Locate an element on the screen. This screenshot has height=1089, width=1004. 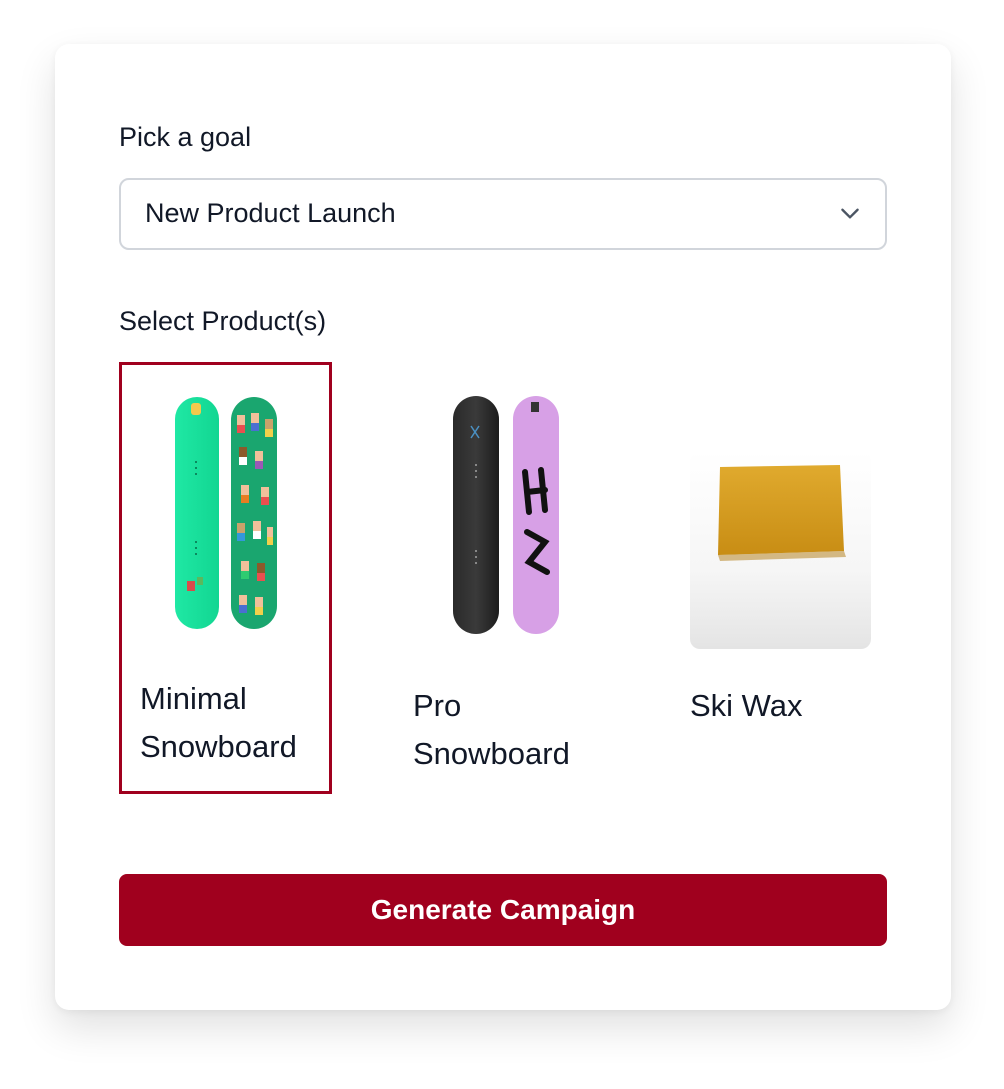
product-name: Ski Wax is located at coordinates (746, 705).